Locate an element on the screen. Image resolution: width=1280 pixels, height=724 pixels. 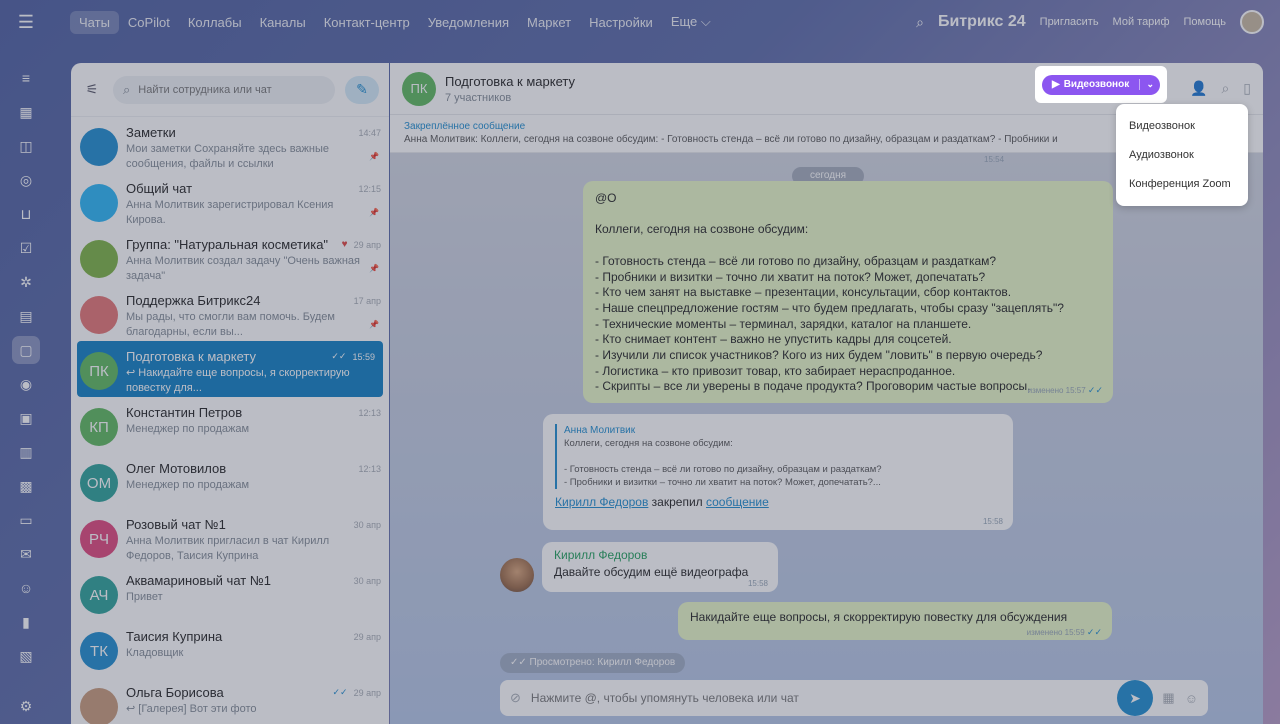
search-input is located at coordinates (231, 89).